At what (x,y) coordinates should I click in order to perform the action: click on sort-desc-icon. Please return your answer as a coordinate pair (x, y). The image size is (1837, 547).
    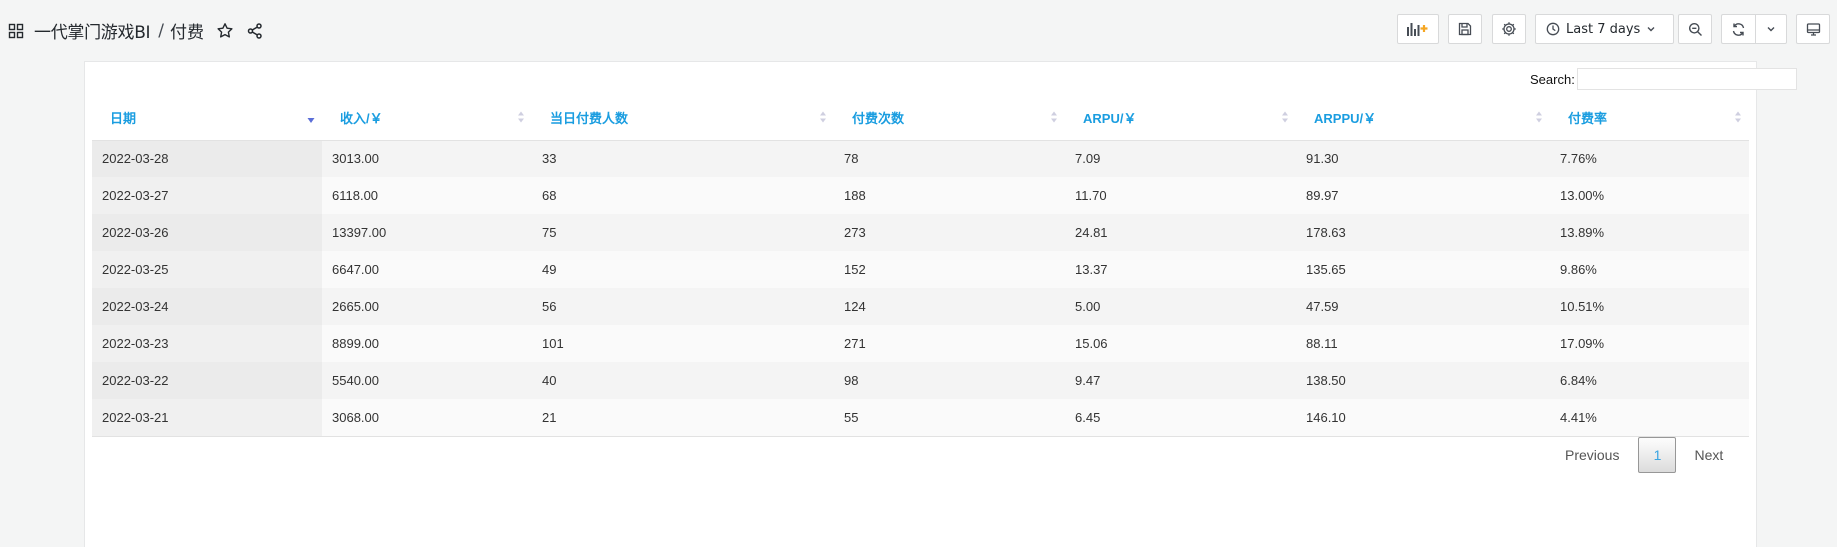
    Looking at the image, I should click on (311, 117).